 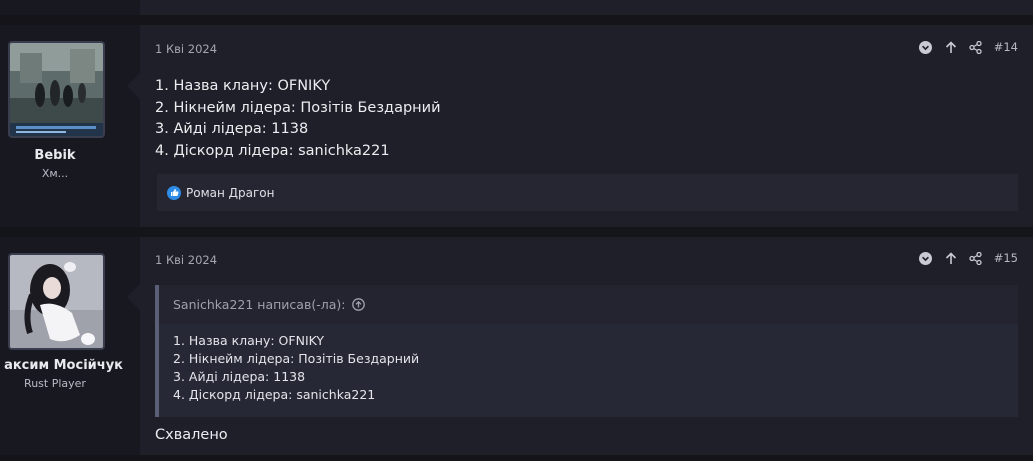 I want to click on post-actions: #15, so click(x=968, y=258).